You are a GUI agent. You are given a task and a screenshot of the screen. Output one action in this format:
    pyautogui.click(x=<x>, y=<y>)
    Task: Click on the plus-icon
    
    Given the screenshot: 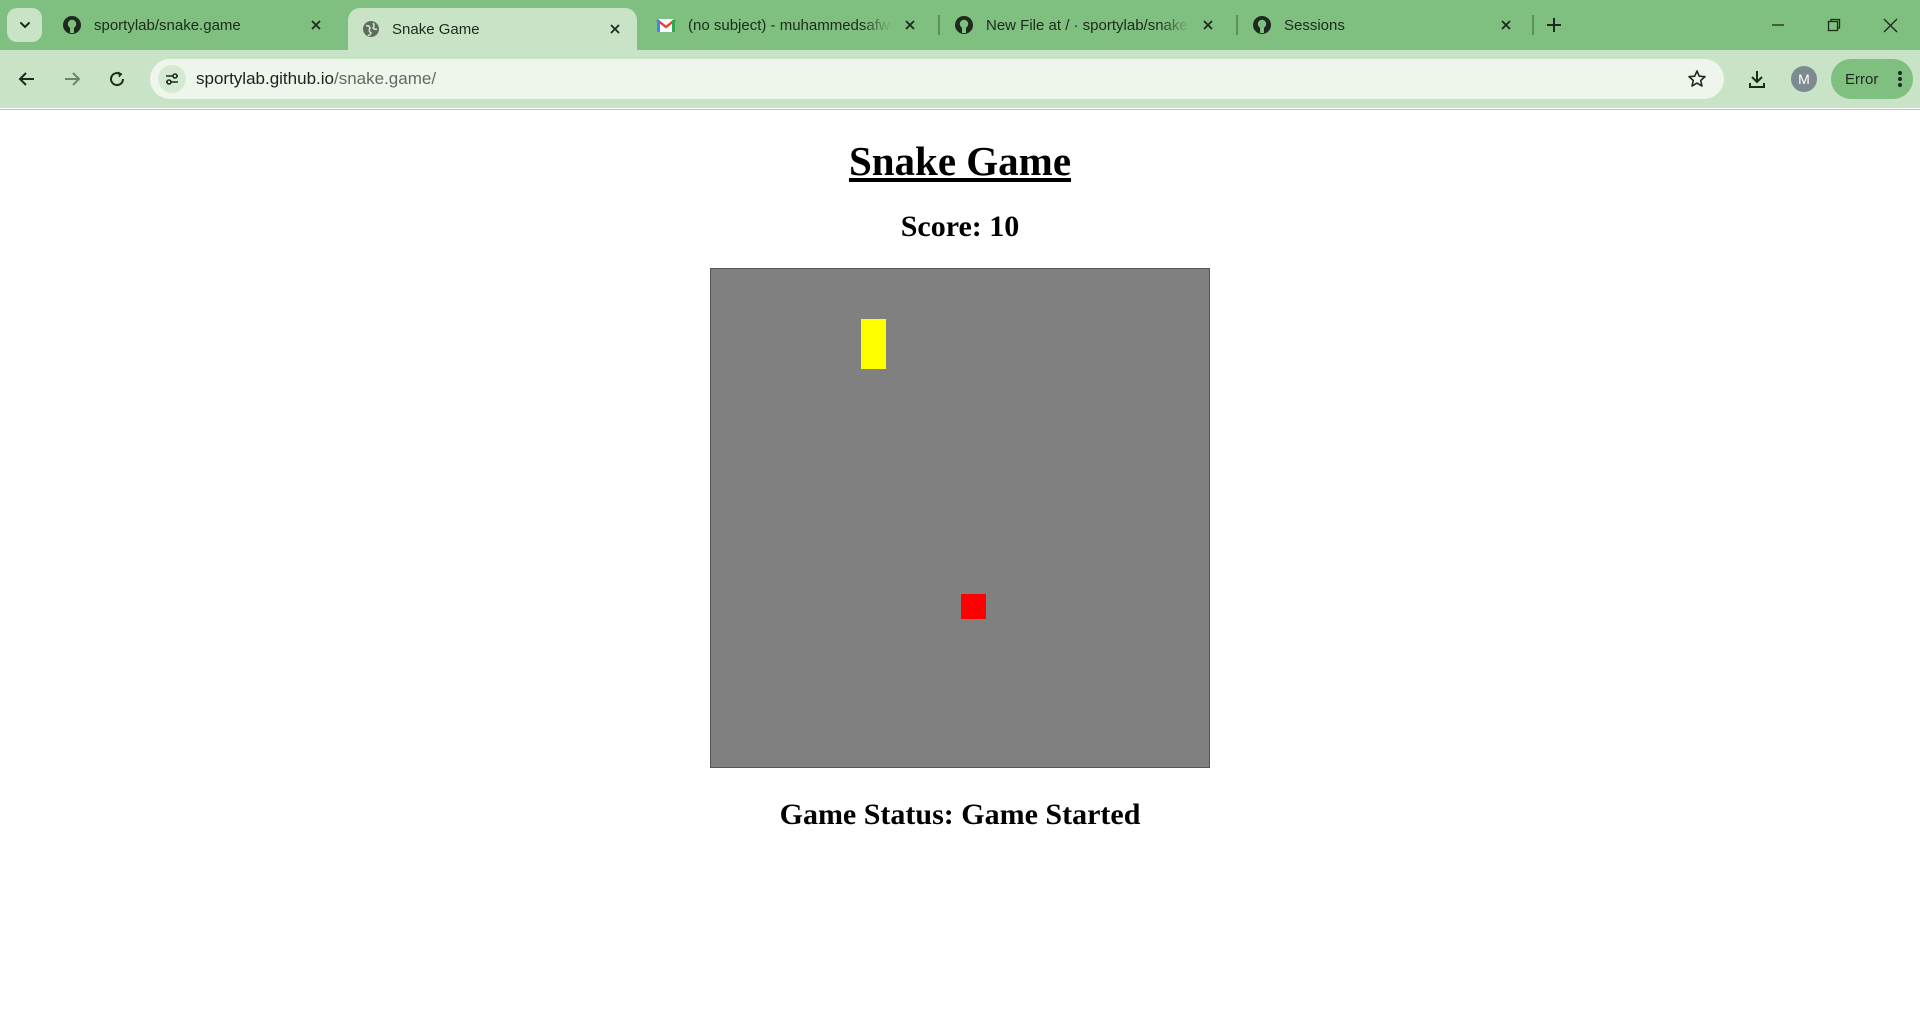 What is the action you would take?
    pyautogui.click(x=1554, y=25)
    